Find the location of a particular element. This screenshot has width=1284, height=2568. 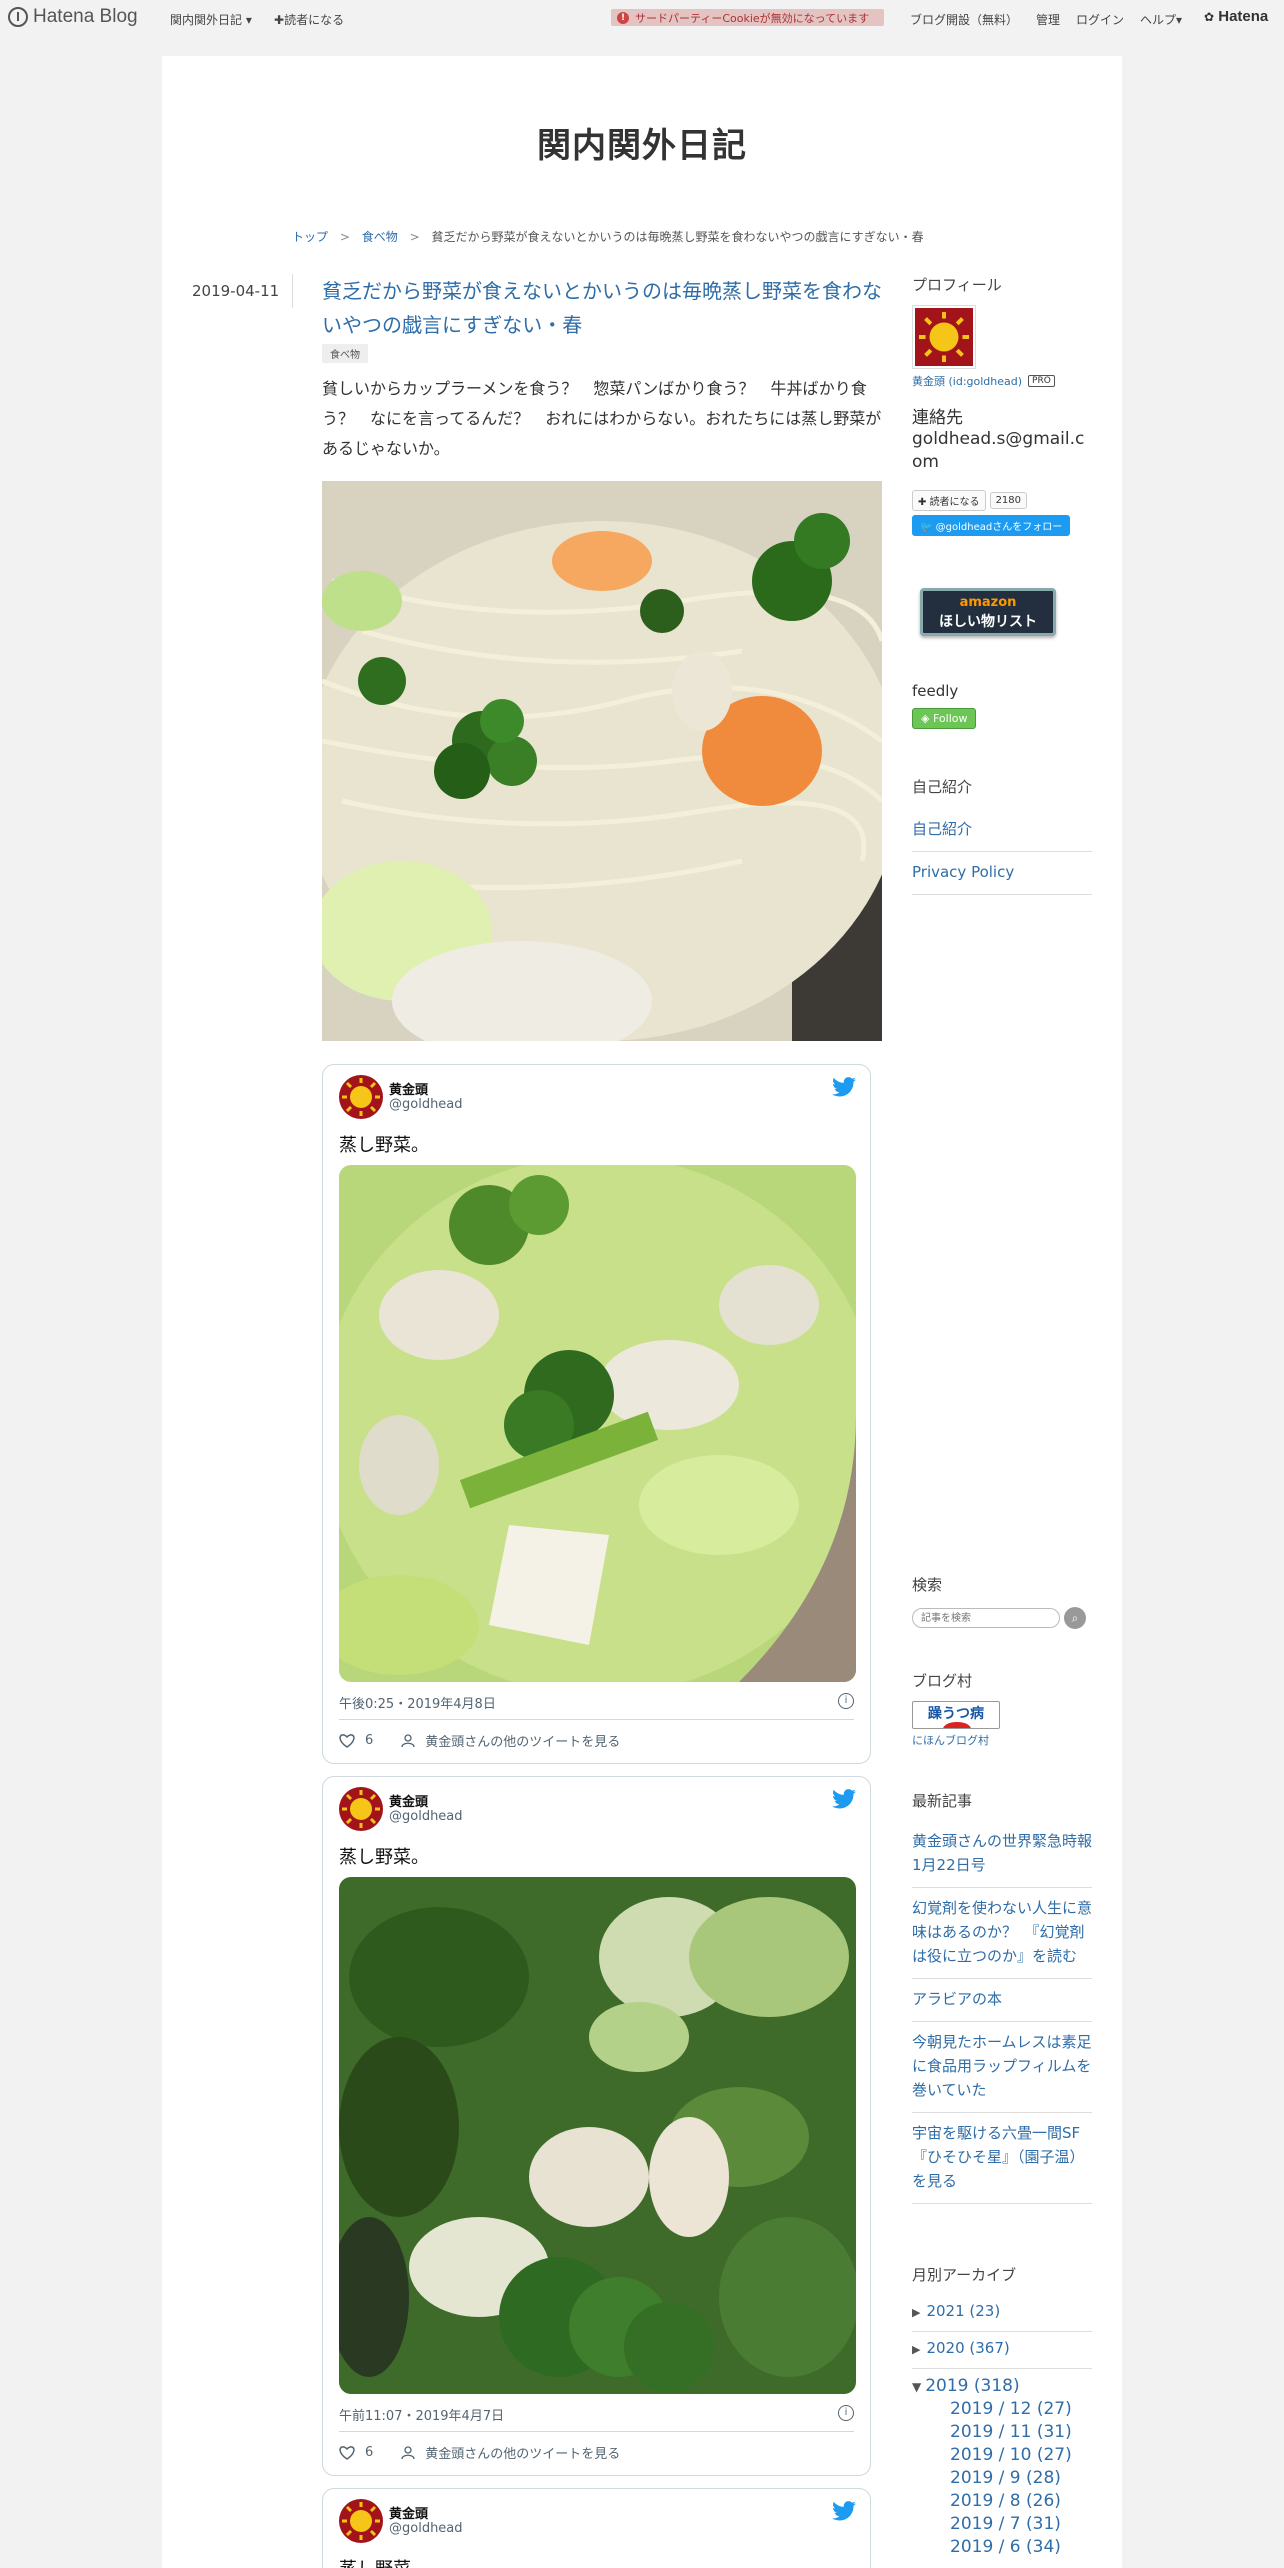

archive-month: 2019 / 10 (27) is located at coordinates (1021, 2455).